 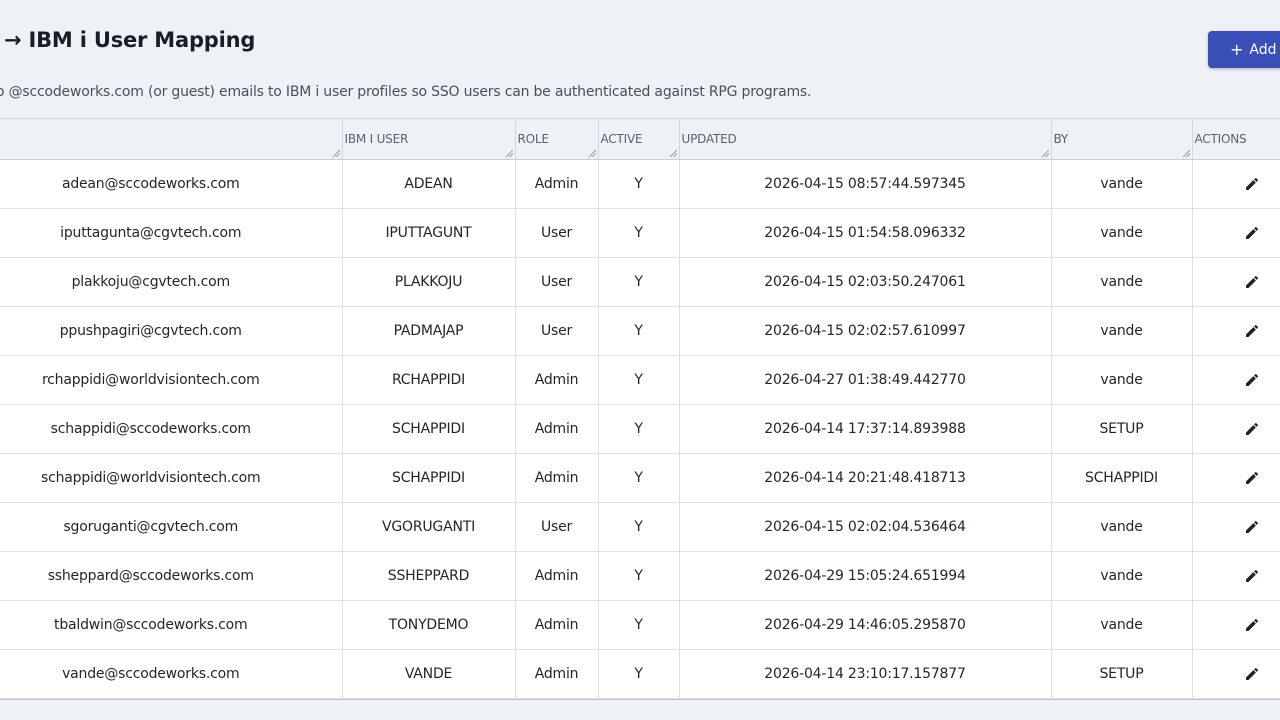 What do you see at coordinates (1122, 478) in the screenshot?
I see `cell-by: SCHAPPIDI` at bounding box center [1122, 478].